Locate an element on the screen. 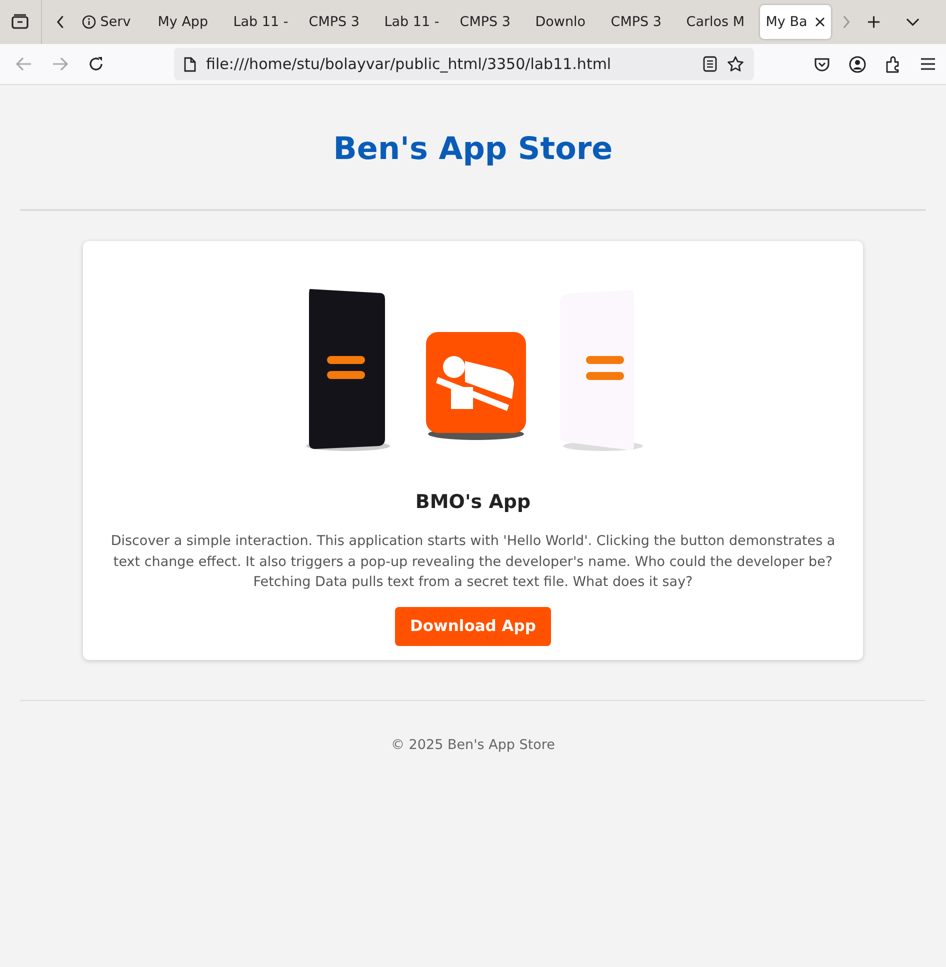 The width and height of the screenshot is (946, 967). new-tab-icon is located at coordinates (873, 22).